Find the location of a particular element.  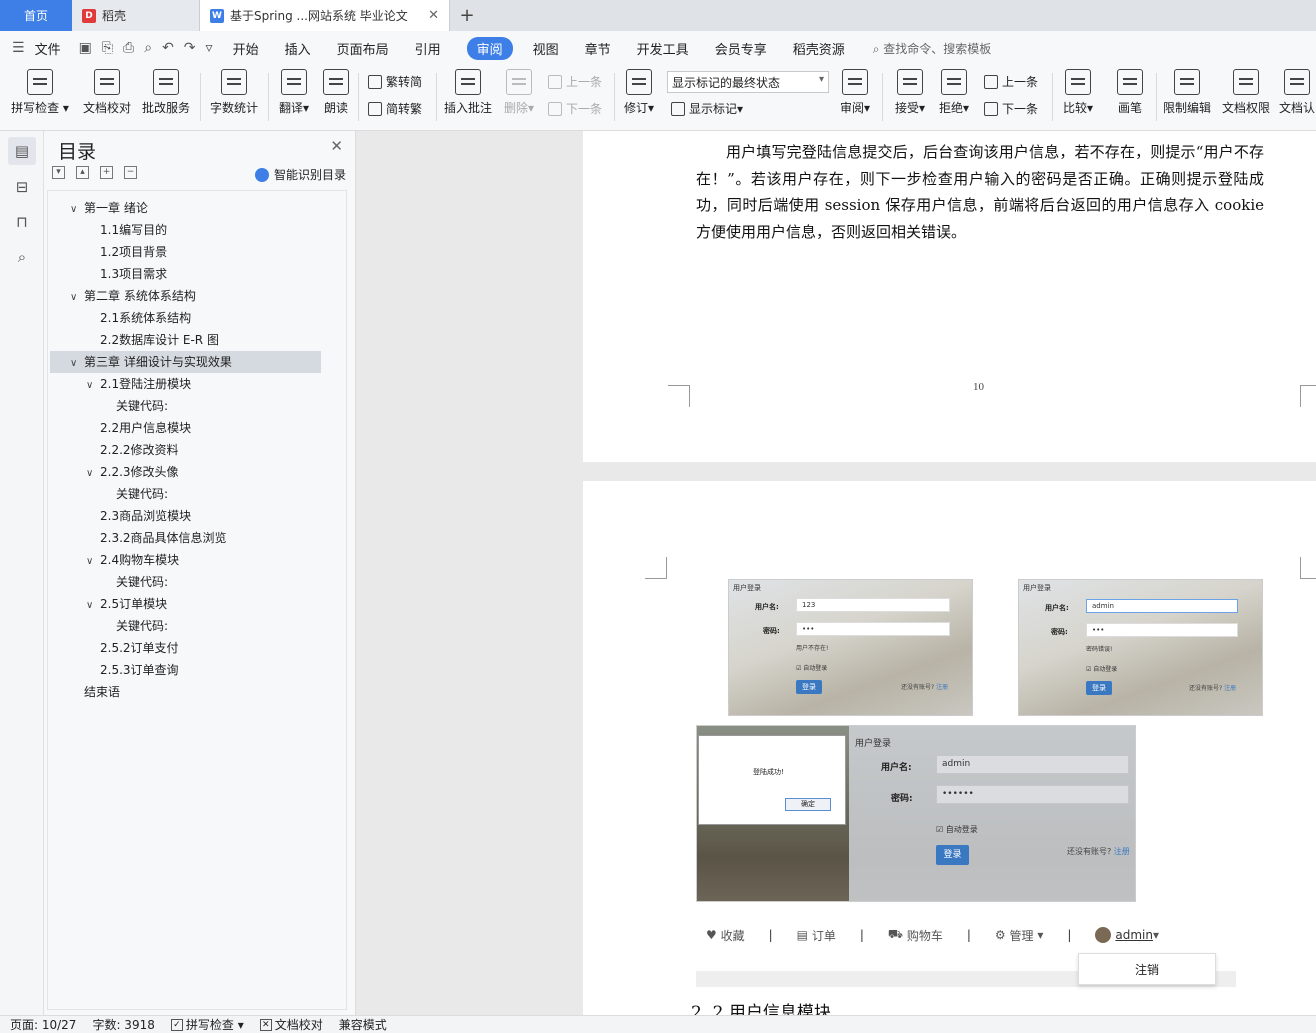

save-icon: ▣ is located at coordinates (85, 48).